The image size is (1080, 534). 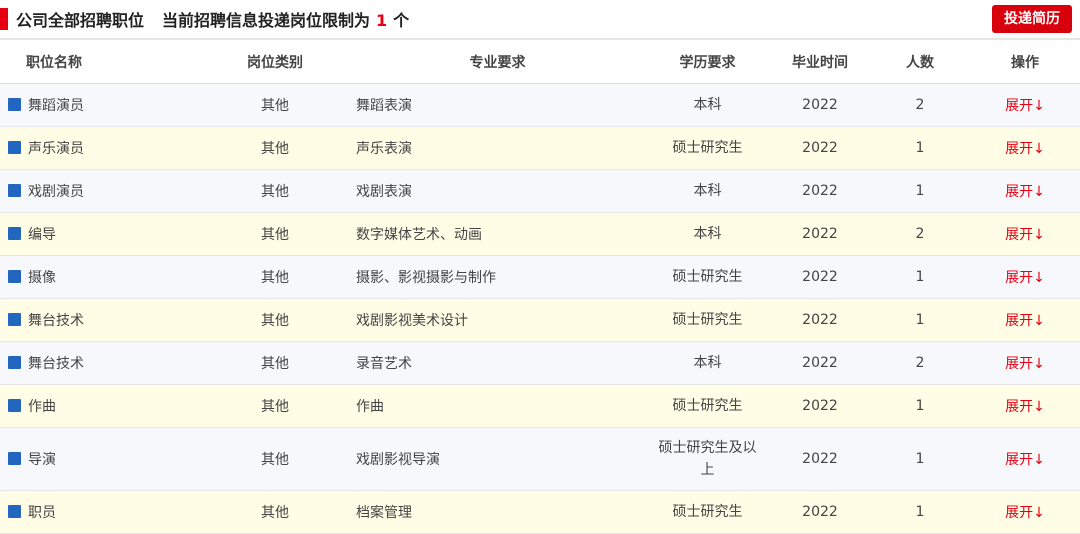 What do you see at coordinates (42, 460) in the screenshot?
I see `job-name: 导演` at bounding box center [42, 460].